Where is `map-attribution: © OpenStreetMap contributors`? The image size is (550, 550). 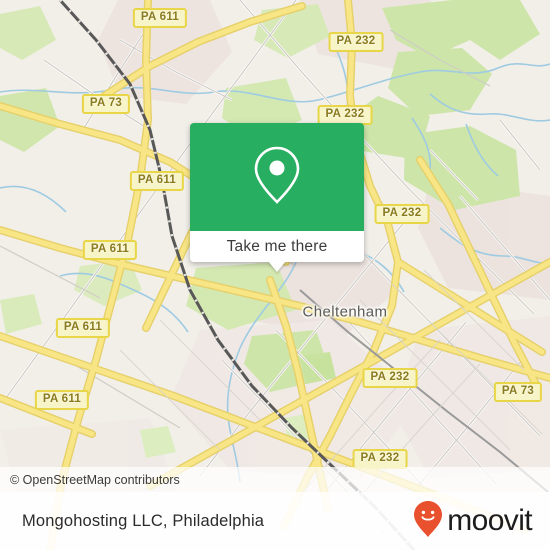
map-attribution: © OpenStreetMap contributors is located at coordinates (275, 479).